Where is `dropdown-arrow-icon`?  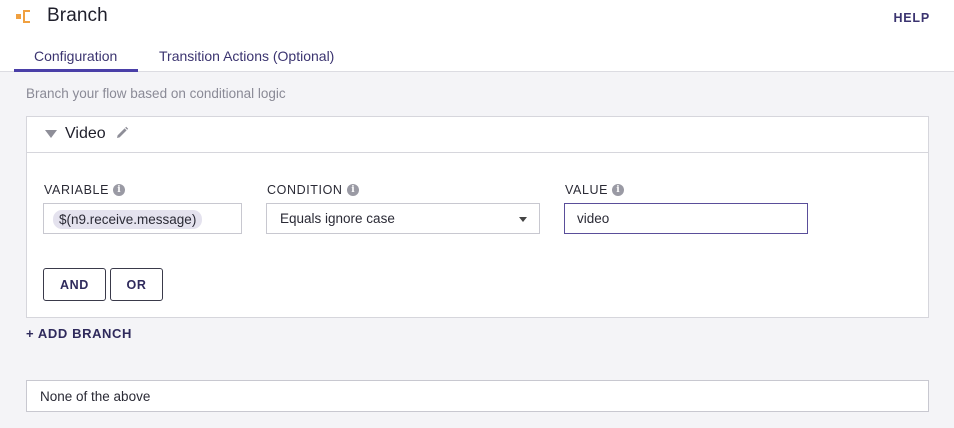
dropdown-arrow-icon is located at coordinates (523, 219).